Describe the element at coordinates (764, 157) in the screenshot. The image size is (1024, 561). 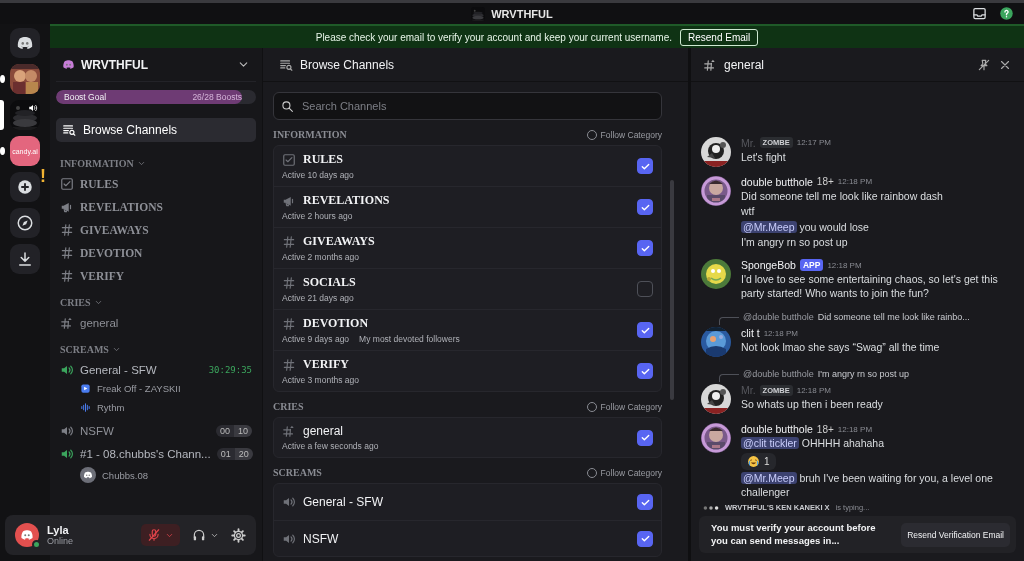
I see `message-text: Let's fight` at that location.